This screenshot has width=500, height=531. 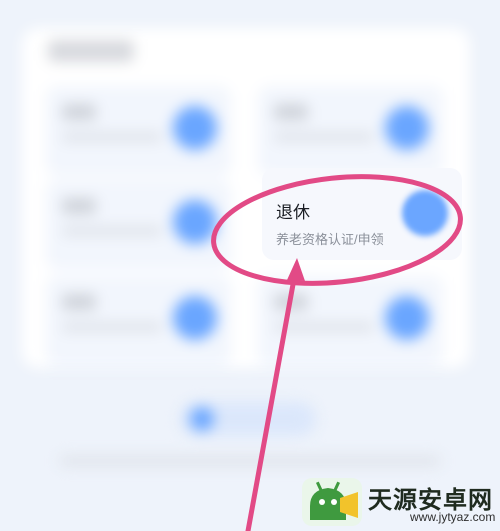 What do you see at coordinates (453, 517) in the screenshot?
I see `watermark-url: www.jytyaz.com` at bounding box center [453, 517].